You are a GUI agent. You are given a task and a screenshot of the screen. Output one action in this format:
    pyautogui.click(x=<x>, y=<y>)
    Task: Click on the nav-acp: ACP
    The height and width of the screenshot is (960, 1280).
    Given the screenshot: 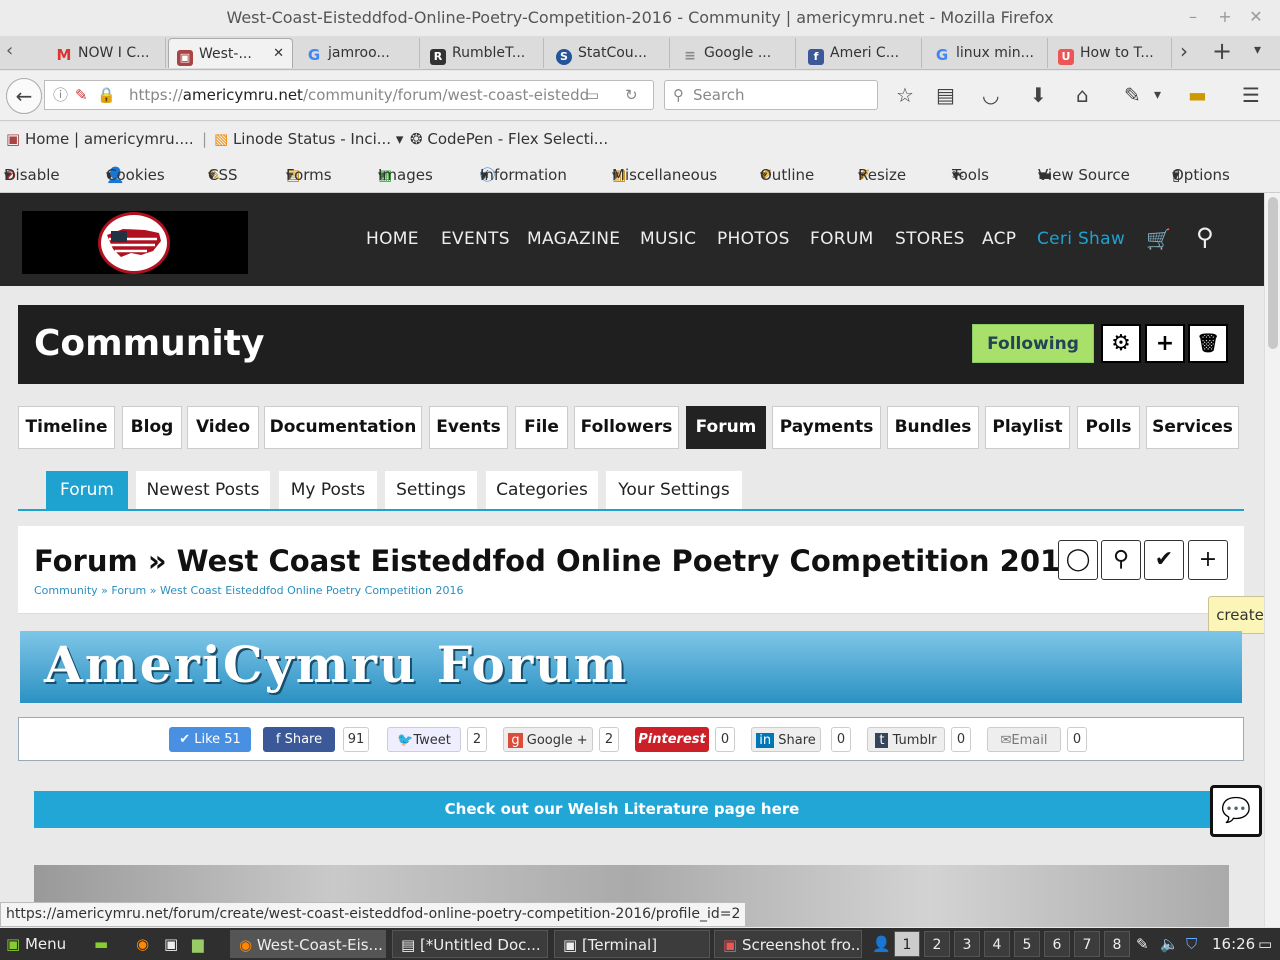 What is the action you would take?
    pyautogui.click(x=999, y=239)
    